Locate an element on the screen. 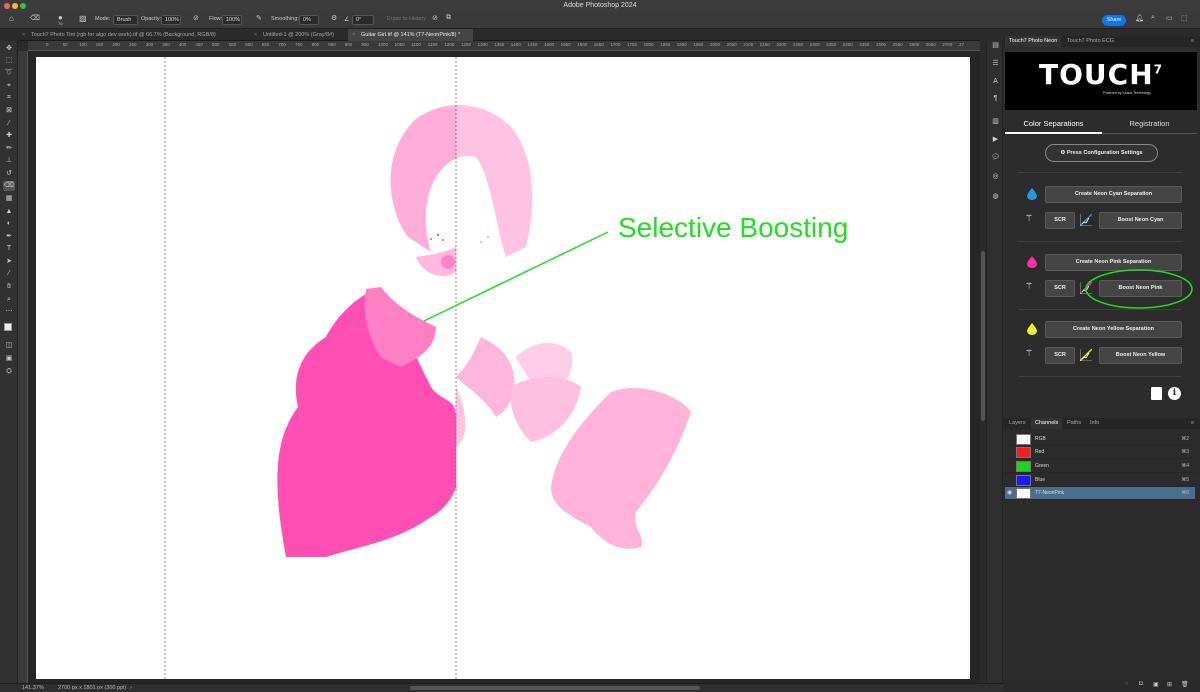  brush-tool-icon: ✏ is located at coordinates (9, 149).